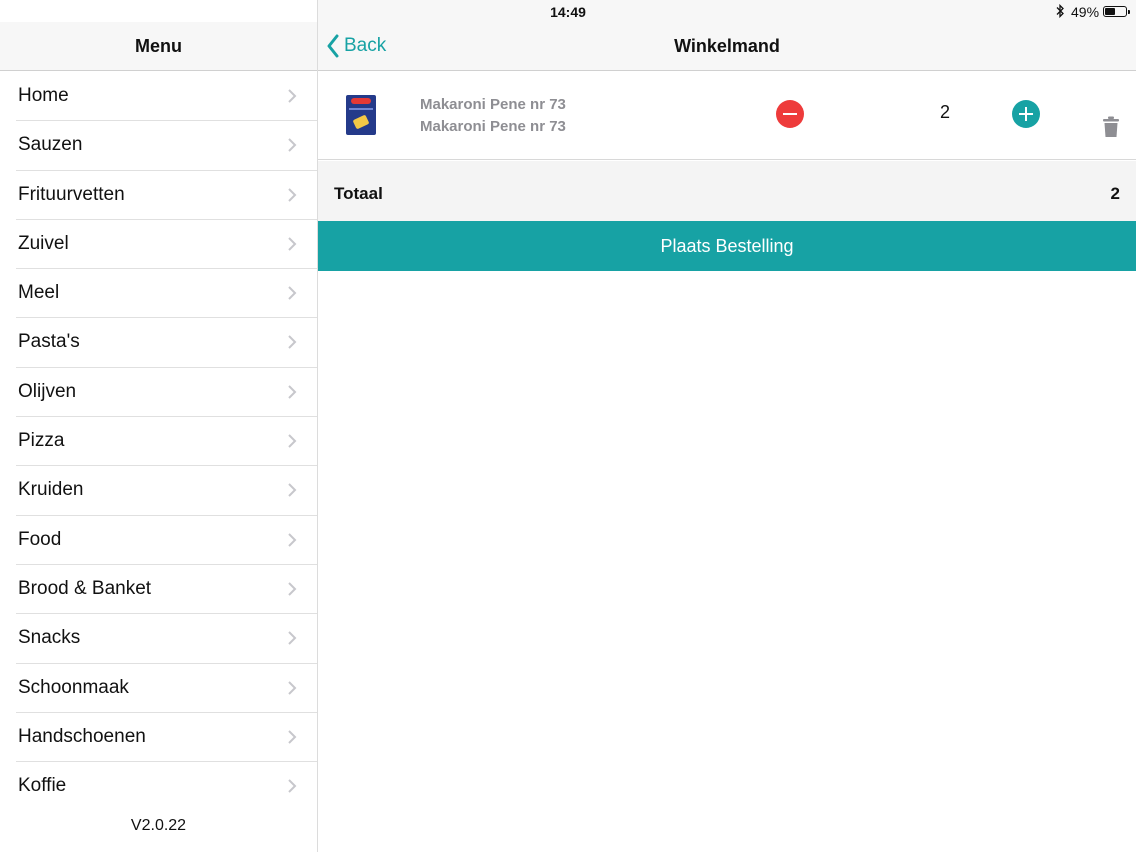 The image size is (1136, 852). I want to click on sidebar-item-olijven: Olijven, so click(158, 393).